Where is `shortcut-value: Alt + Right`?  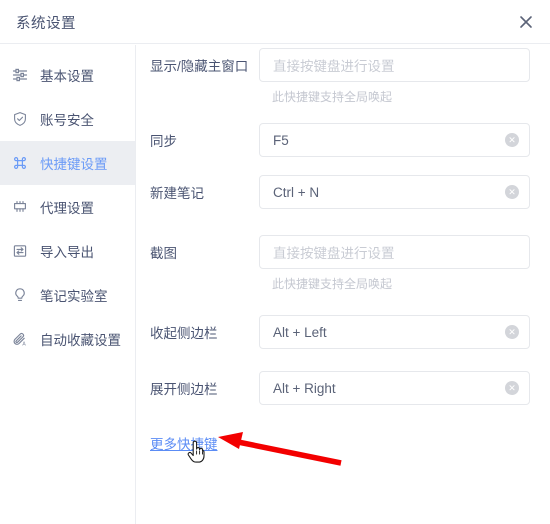
shortcut-value: Alt + Right is located at coordinates (304, 388).